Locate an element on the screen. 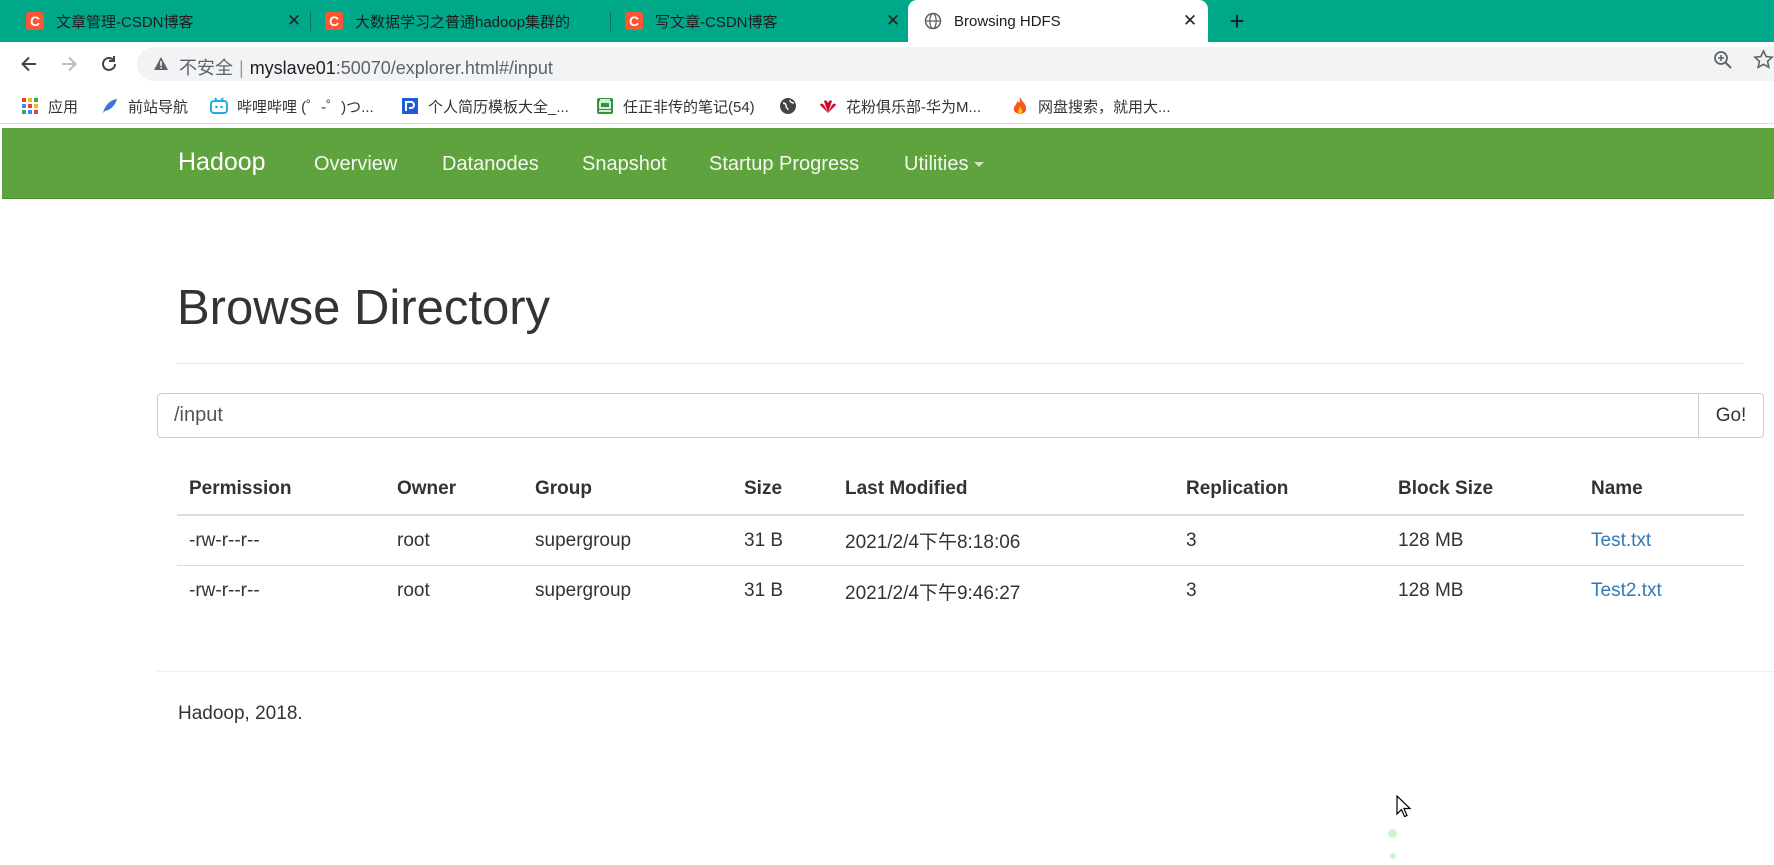 Image resolution: width=1774 pixels, height=865 pixels. bilibili-icon is located at coordinates (219, 106).